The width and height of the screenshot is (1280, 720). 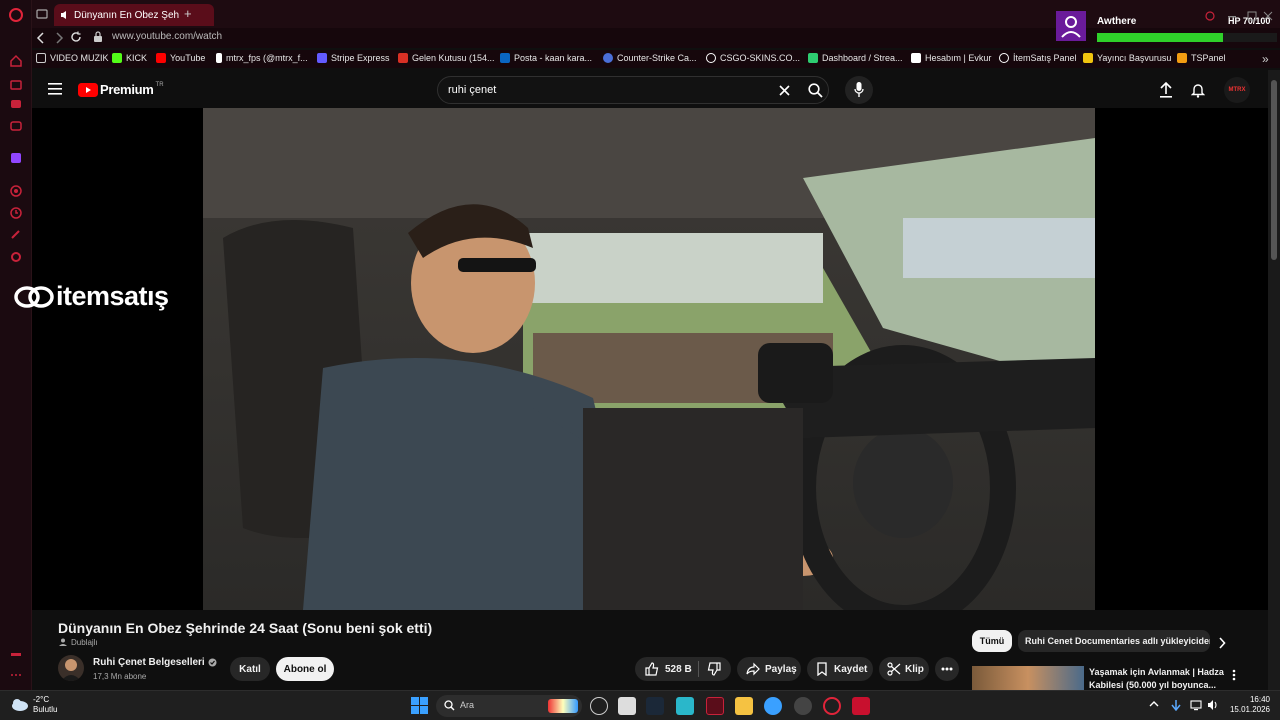 What do you see at coordinates (627, 706) in the screenshot?
I see `task-view-icon` at bounding box center [627, 706].